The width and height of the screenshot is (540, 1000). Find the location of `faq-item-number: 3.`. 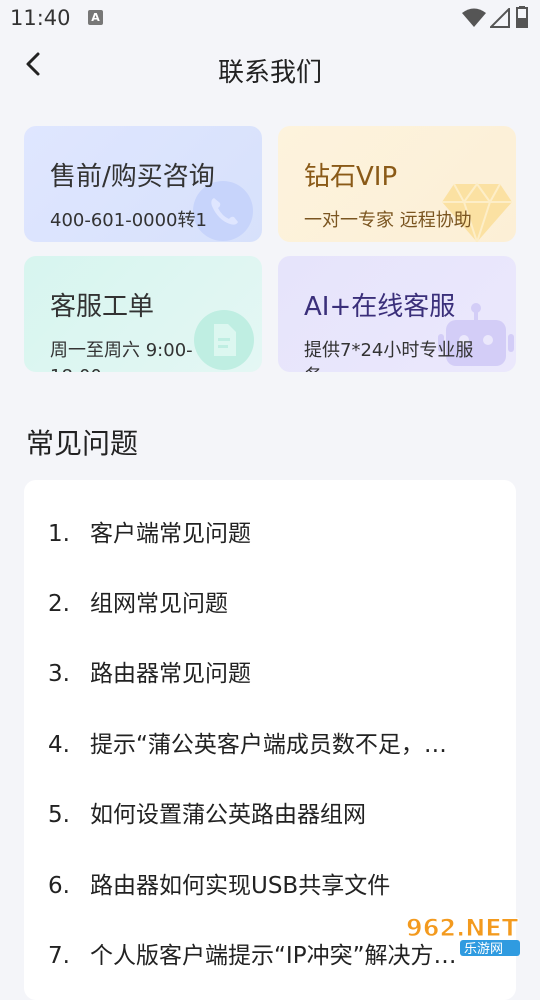

faq-item-number: 3. is located at coordinates (59, 674).